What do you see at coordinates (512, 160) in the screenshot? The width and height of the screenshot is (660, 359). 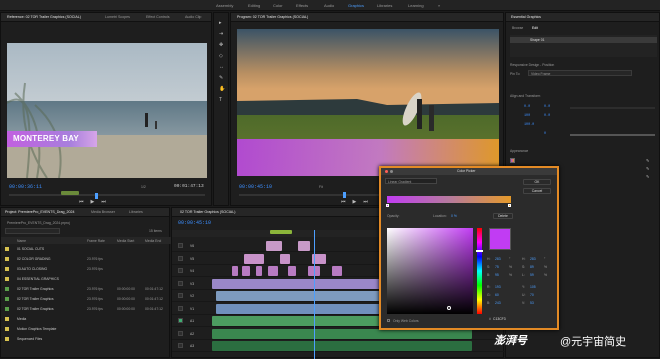 I see `fill-swatch` at bounding box center [512, 160].